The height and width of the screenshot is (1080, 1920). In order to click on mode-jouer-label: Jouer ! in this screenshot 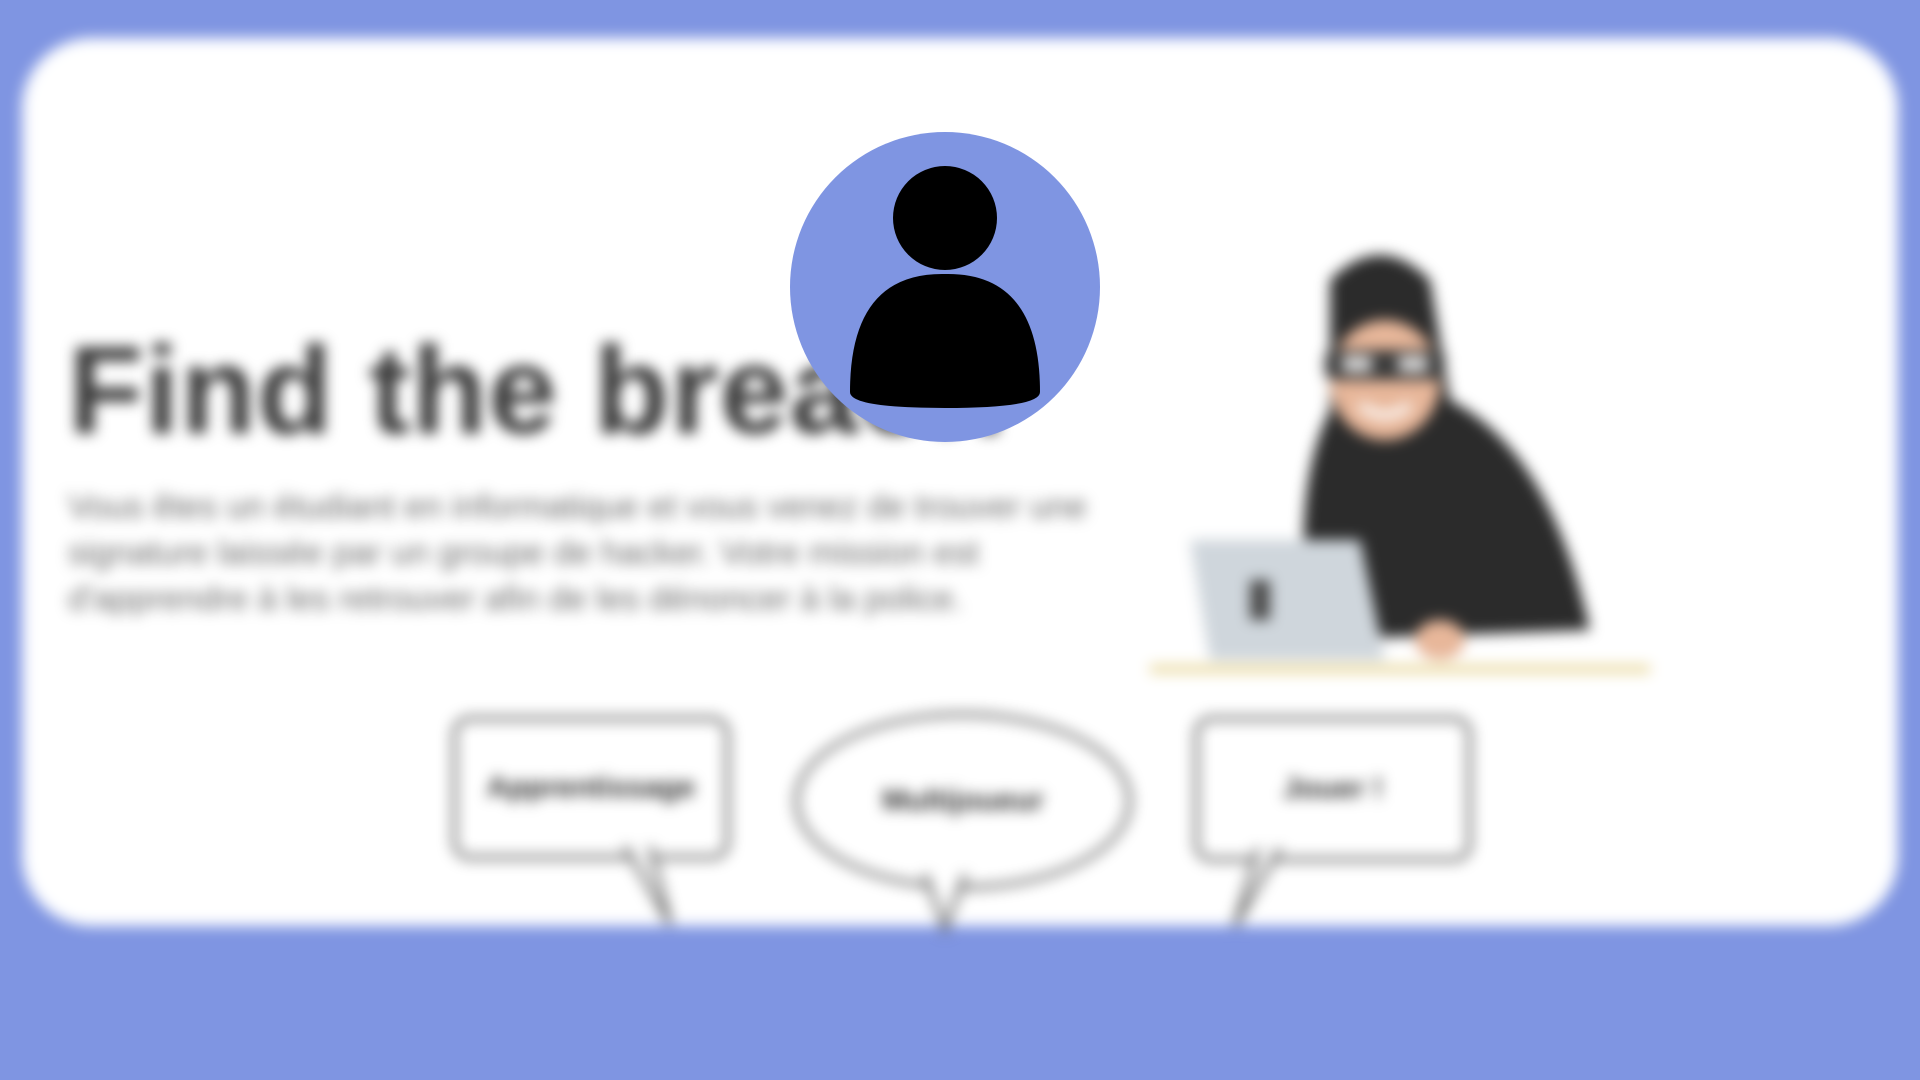, I will do `click(1333, 788)`.